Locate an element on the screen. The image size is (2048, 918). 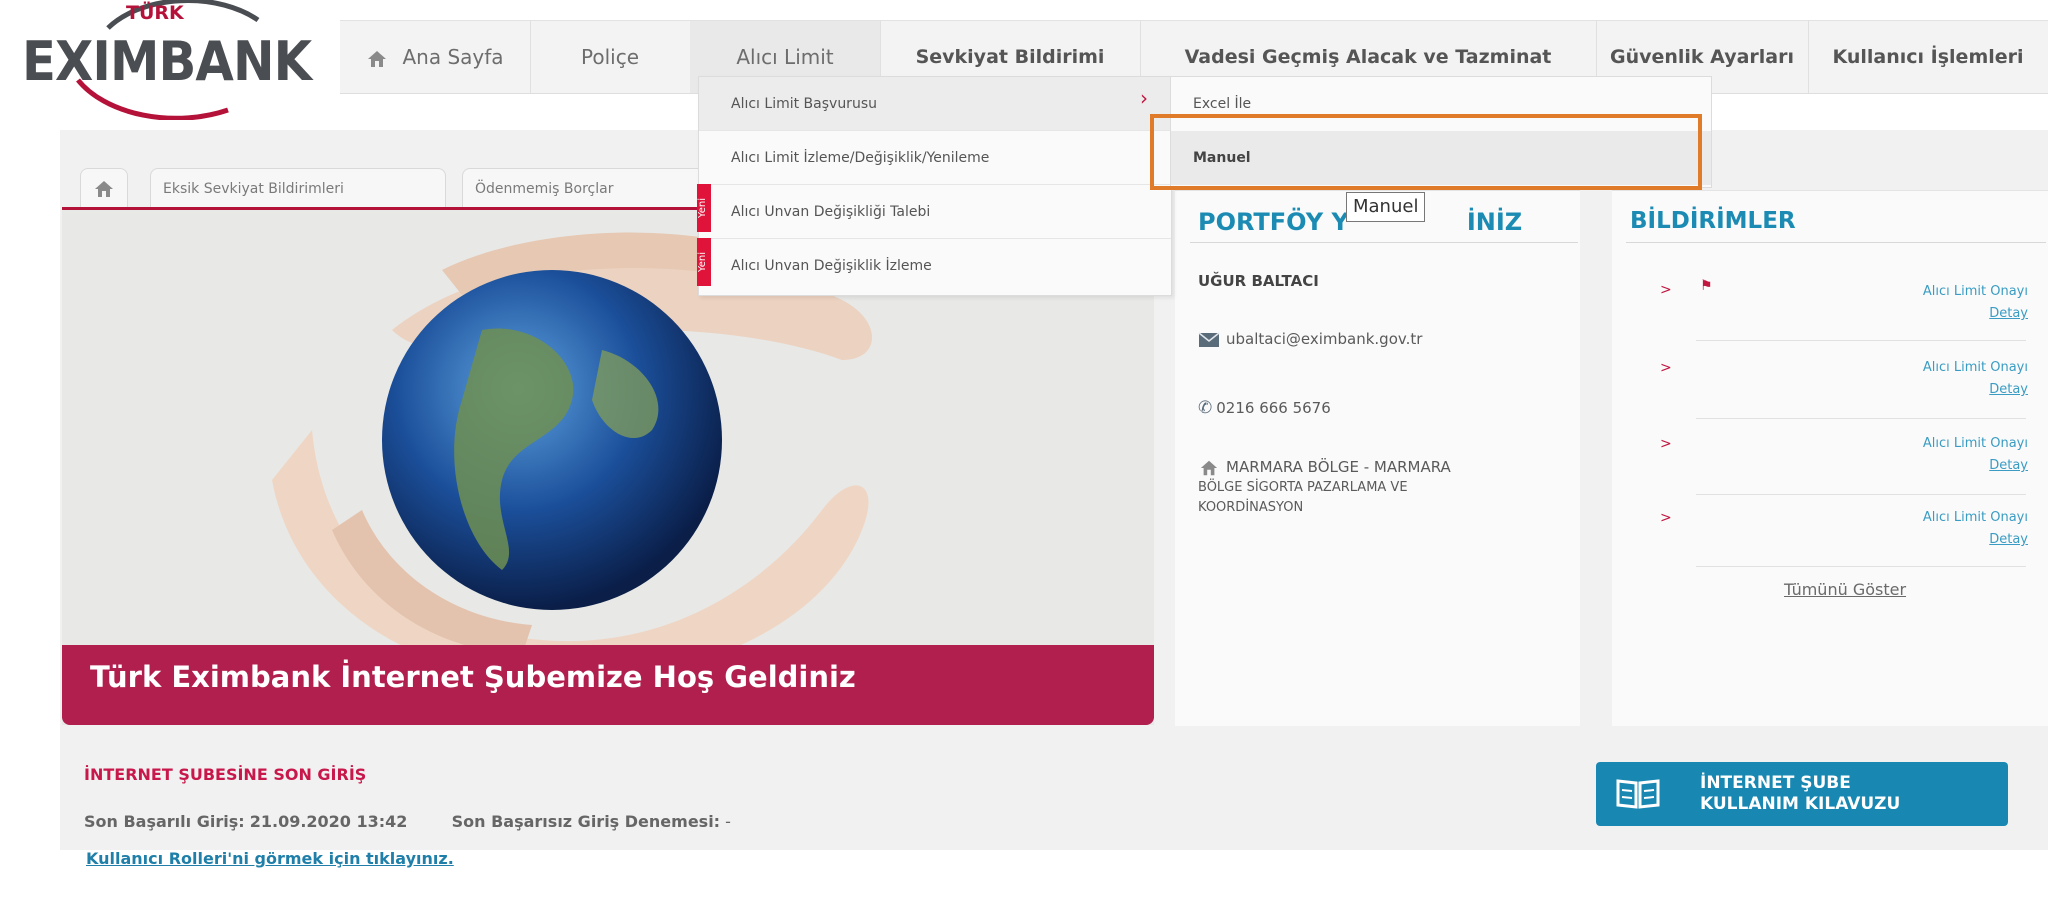
notifications-divider is located at coordinates (1836, 242).